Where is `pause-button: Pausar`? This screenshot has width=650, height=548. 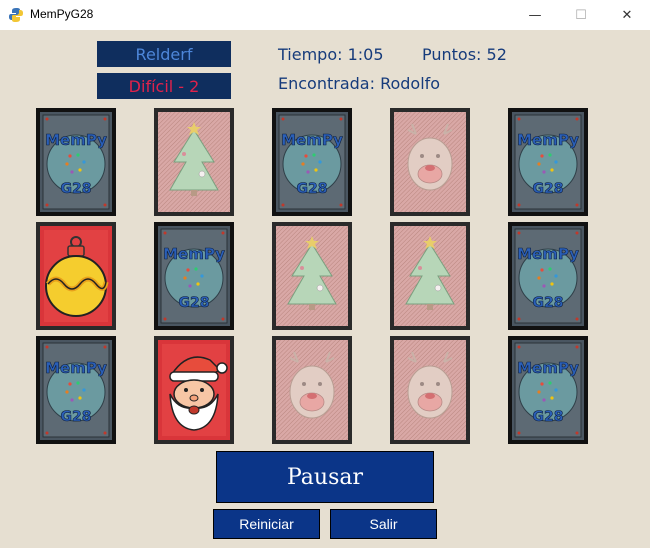 pause-button: Pausar is located at coordinates (325, 477).